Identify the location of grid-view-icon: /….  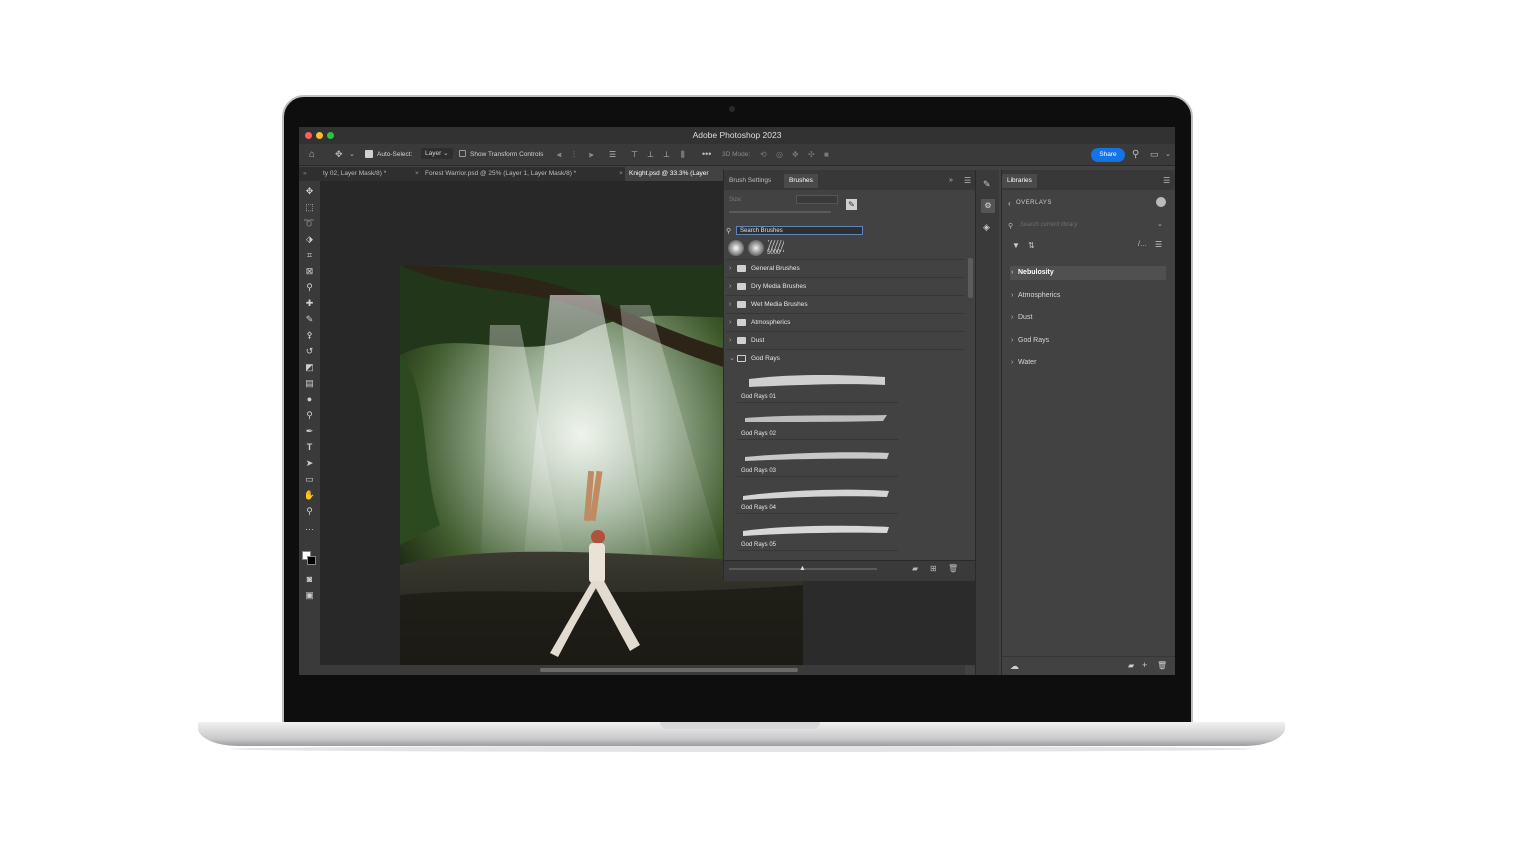
(1142, 244).